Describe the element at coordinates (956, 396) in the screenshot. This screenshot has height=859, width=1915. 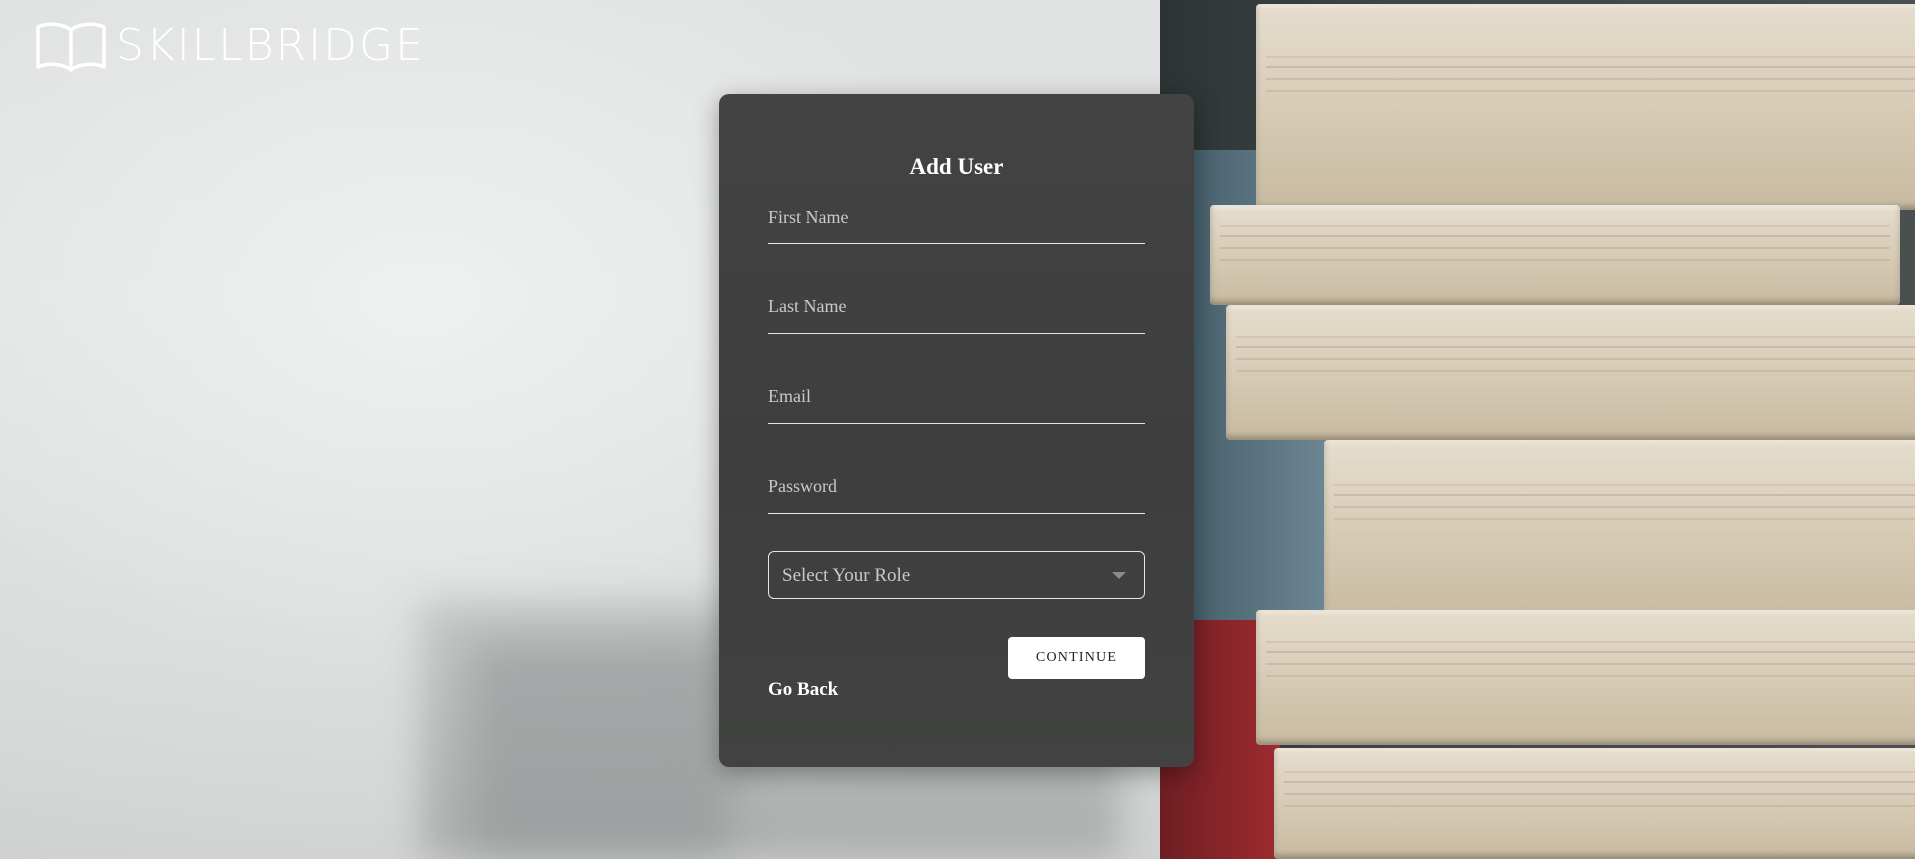
I see `email-input` at that location.